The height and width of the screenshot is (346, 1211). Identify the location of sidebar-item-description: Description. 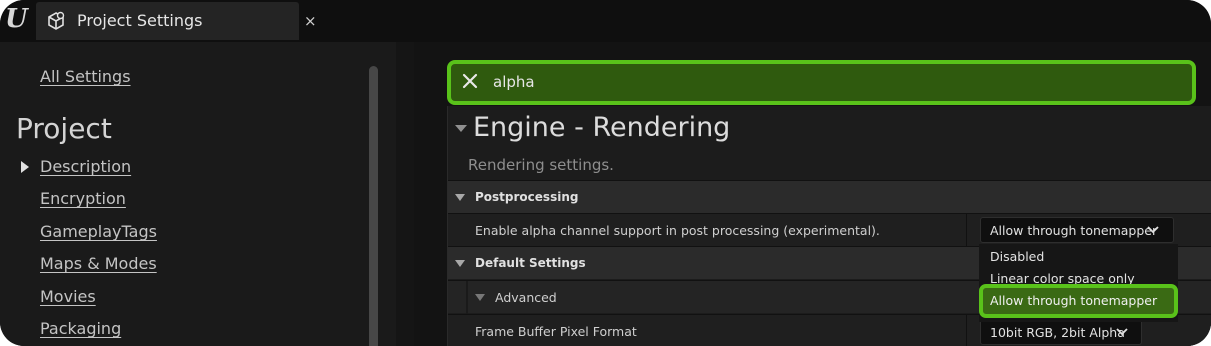
(85, 166).